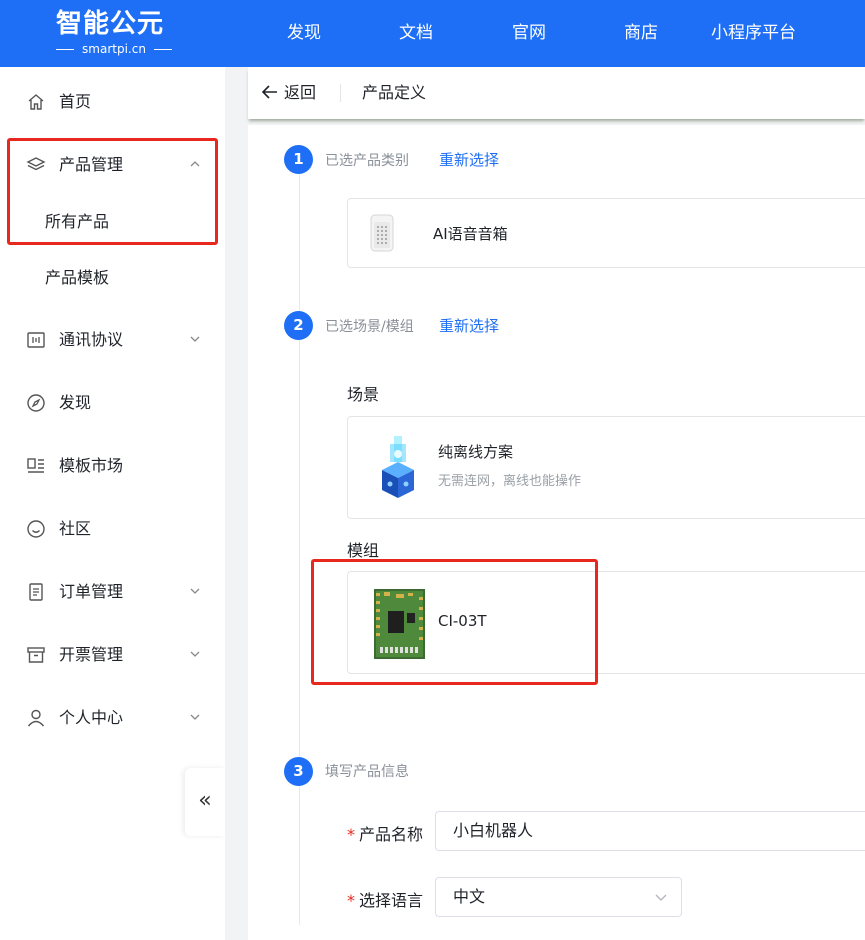 This screenshot has width=865, height=940. What do you see at coordinates (91, 591) in the screenshot?
I see `sidebar-item-label: 订单管理` at bounding box center [91, 591].